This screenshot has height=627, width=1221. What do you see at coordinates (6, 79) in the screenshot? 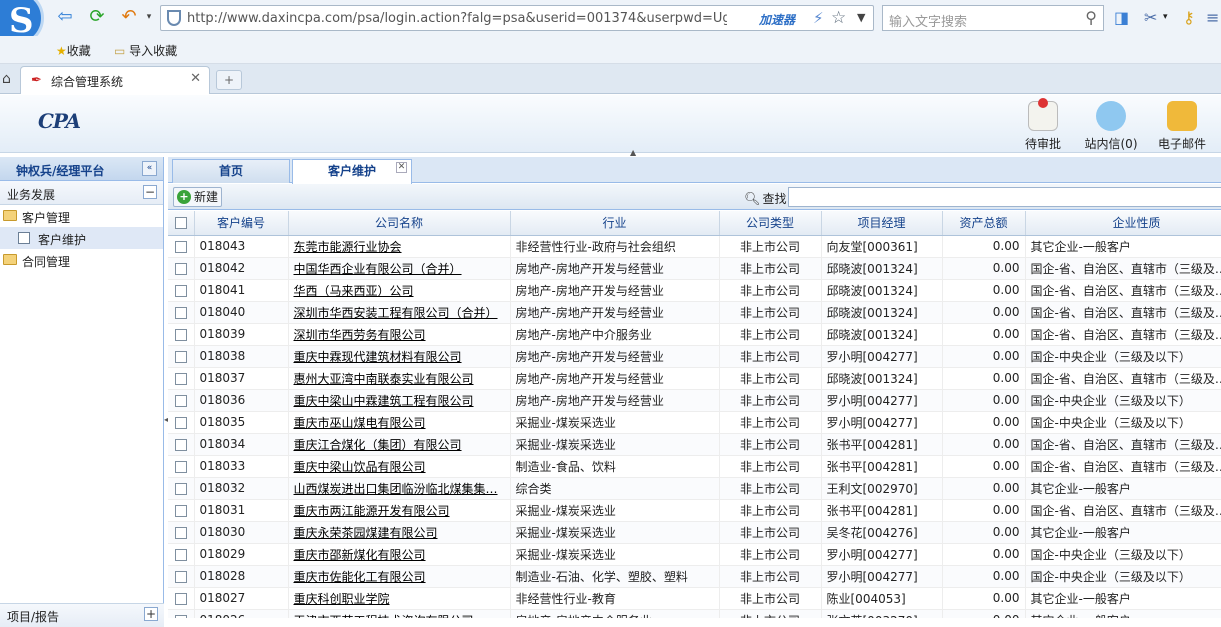
I see `home-icon: ⌂` at bounding box center [6, 79].